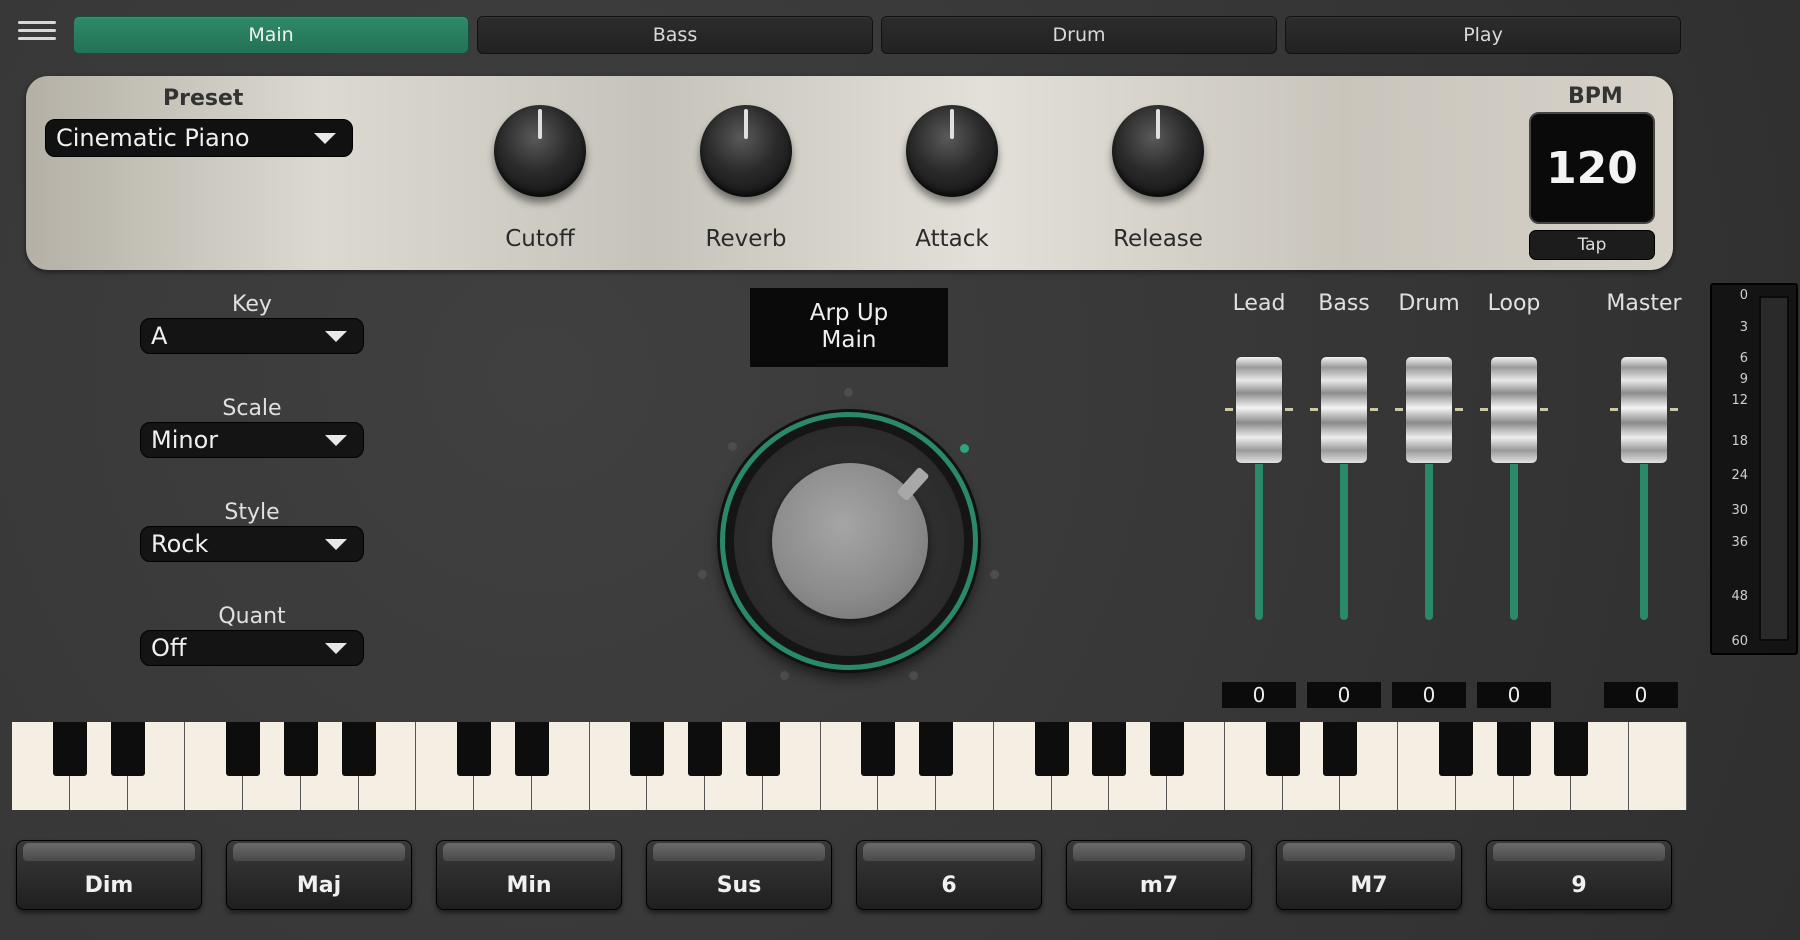 The height and width of the screenshot is (940, 1800). I want to click on style-label: Style, so click(252, 512).